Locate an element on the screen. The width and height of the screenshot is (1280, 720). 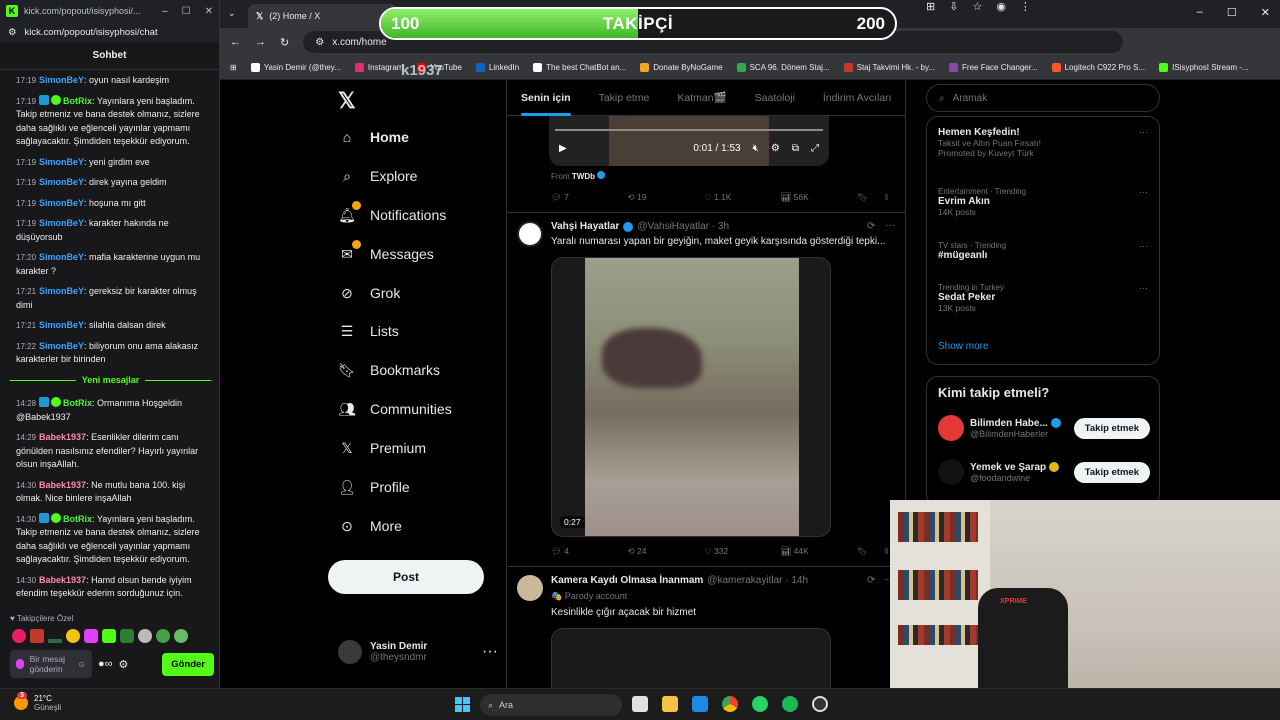
nav-item-notifications: 🔔︎ Notifications is located at coordinates (392, 212).